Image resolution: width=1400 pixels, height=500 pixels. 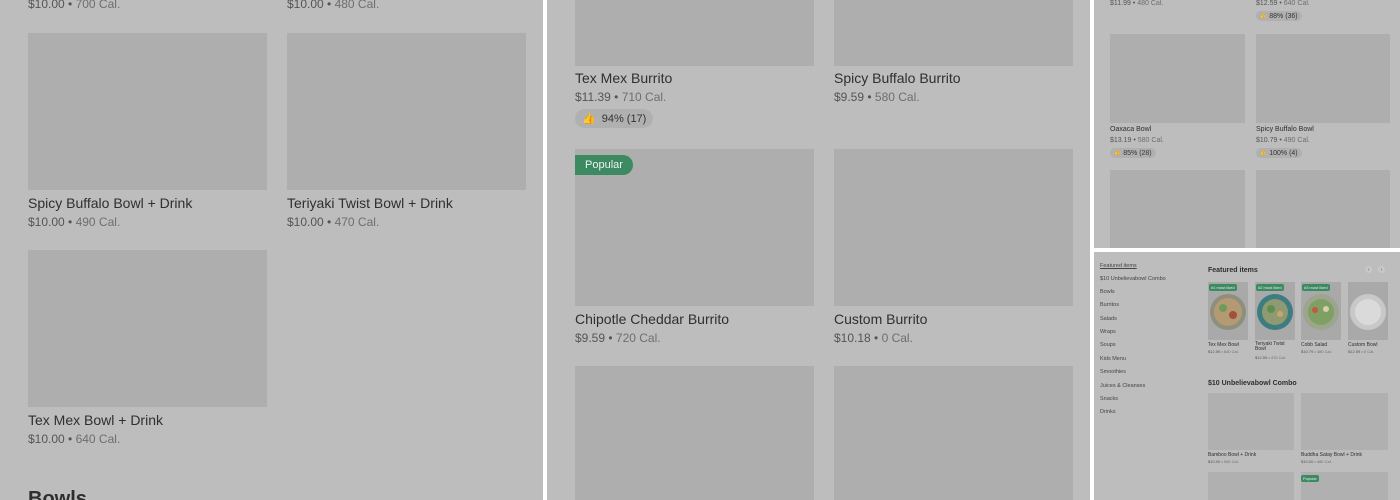 I want to click on carousel-prev-button: ‹, so click(x=1368, y=269).